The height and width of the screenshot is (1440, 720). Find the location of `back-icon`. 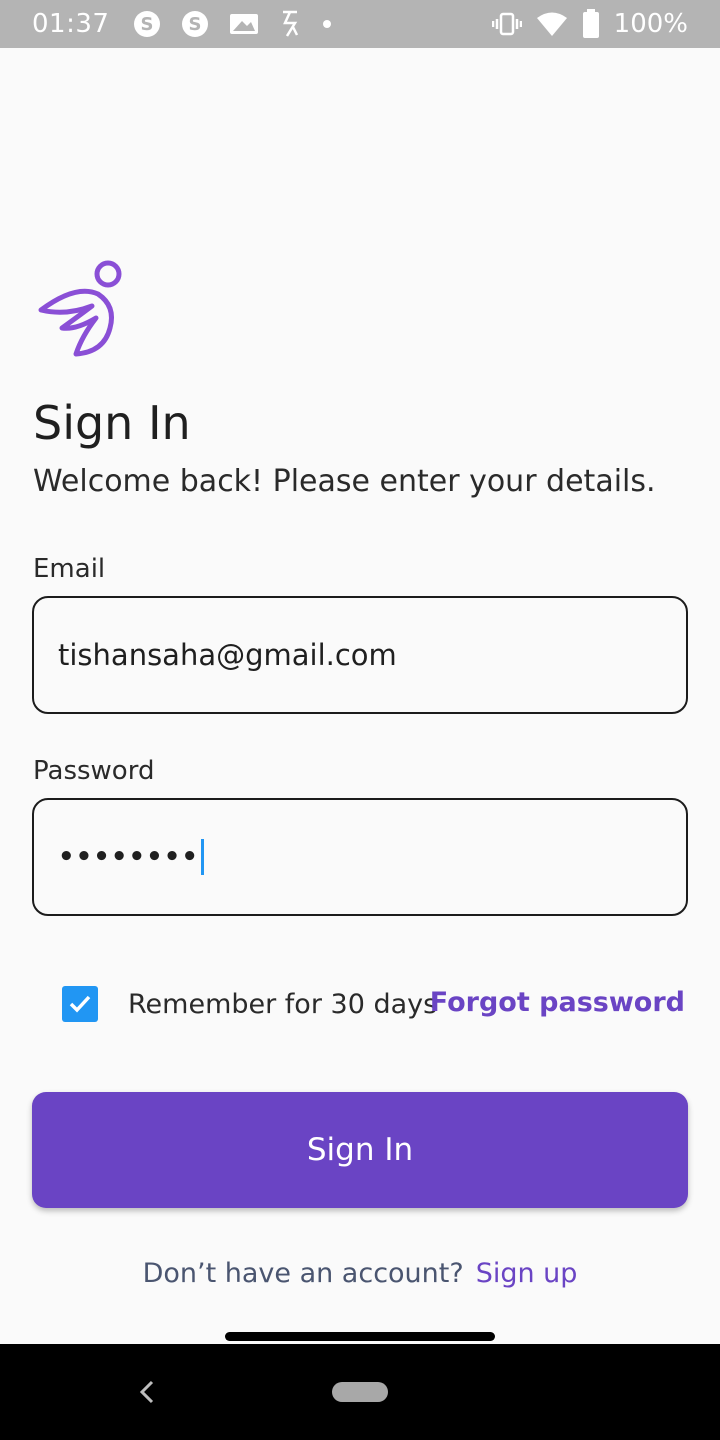

back-icon is located at coordinates (148, 1392).